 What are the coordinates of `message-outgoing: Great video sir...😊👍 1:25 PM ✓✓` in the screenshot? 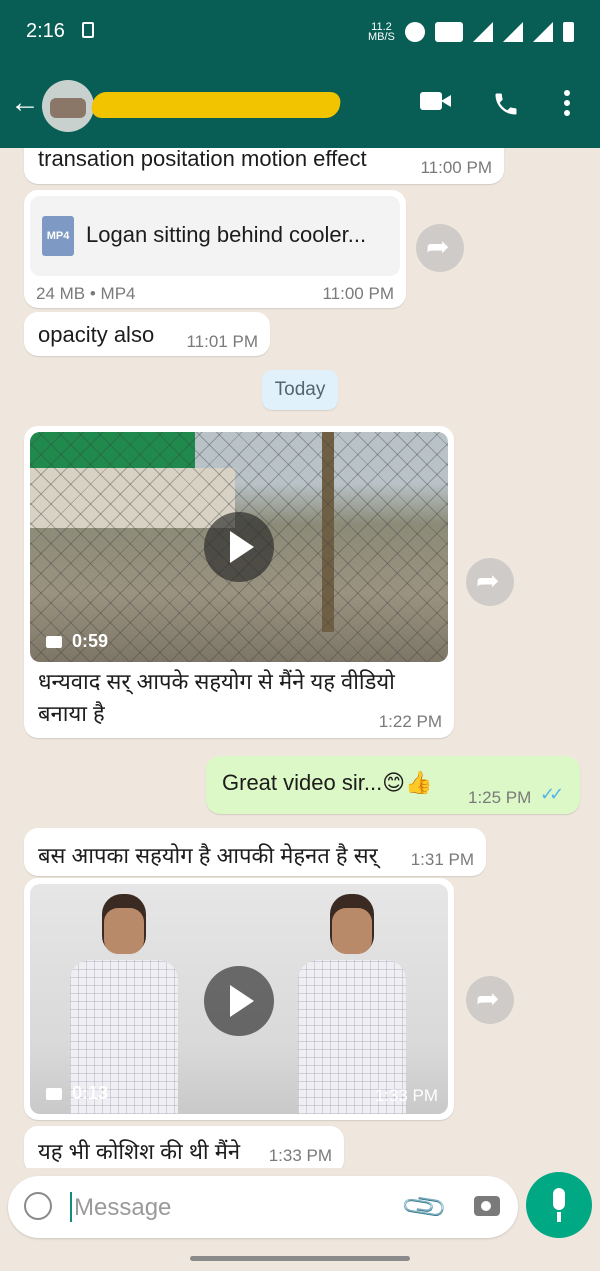 It's located at (393, 785).